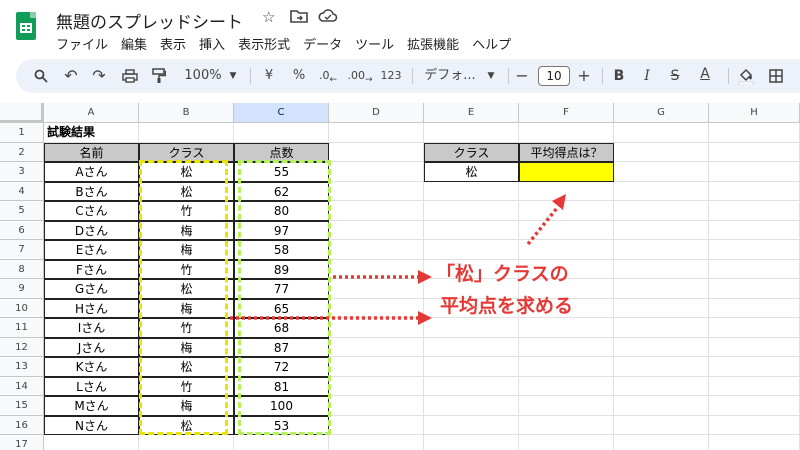 Image resolution: width=800 pixels, height=450 pixels. Describe the element at coordinates (331, 318) in the screenshot. I see `arrow-from-class-column` at that location.